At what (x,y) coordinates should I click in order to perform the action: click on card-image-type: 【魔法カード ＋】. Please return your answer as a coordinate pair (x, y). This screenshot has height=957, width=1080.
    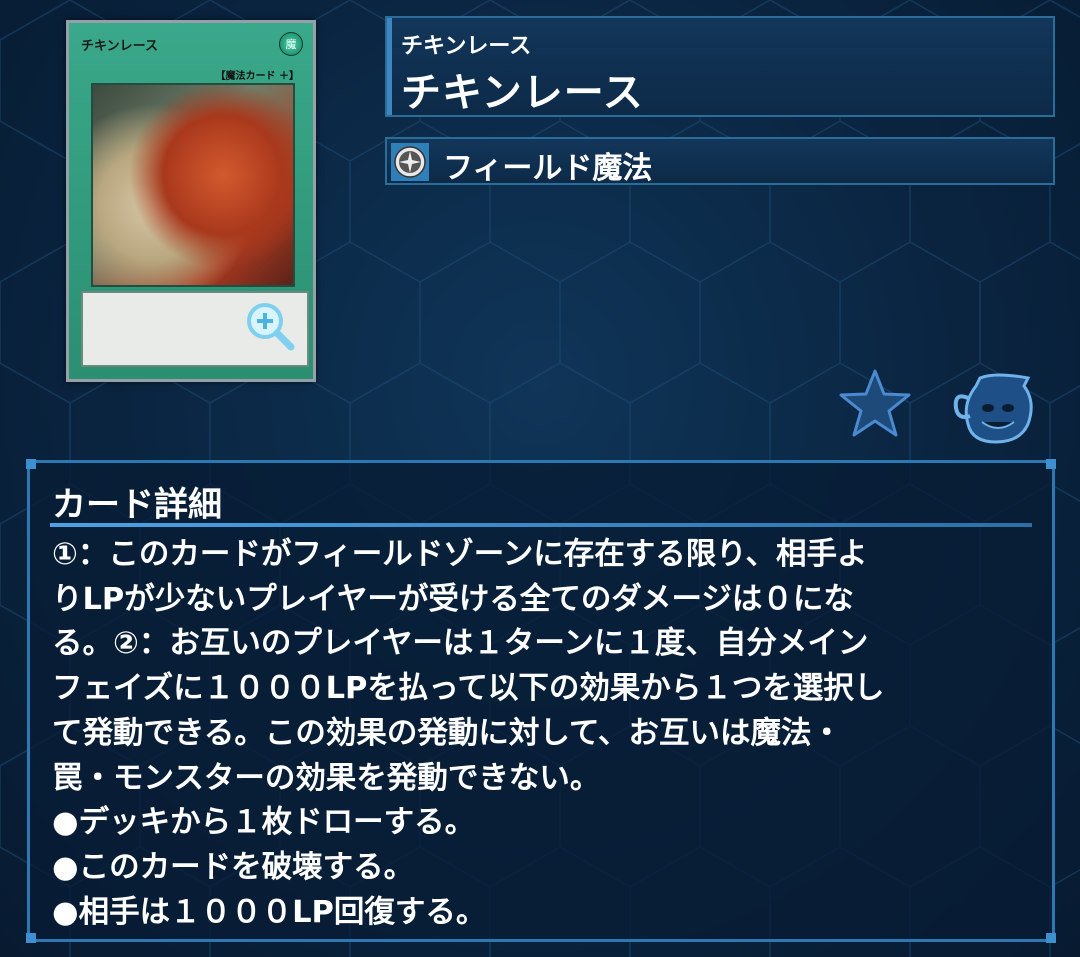
    Looking at the image, I should click on (257, 76).